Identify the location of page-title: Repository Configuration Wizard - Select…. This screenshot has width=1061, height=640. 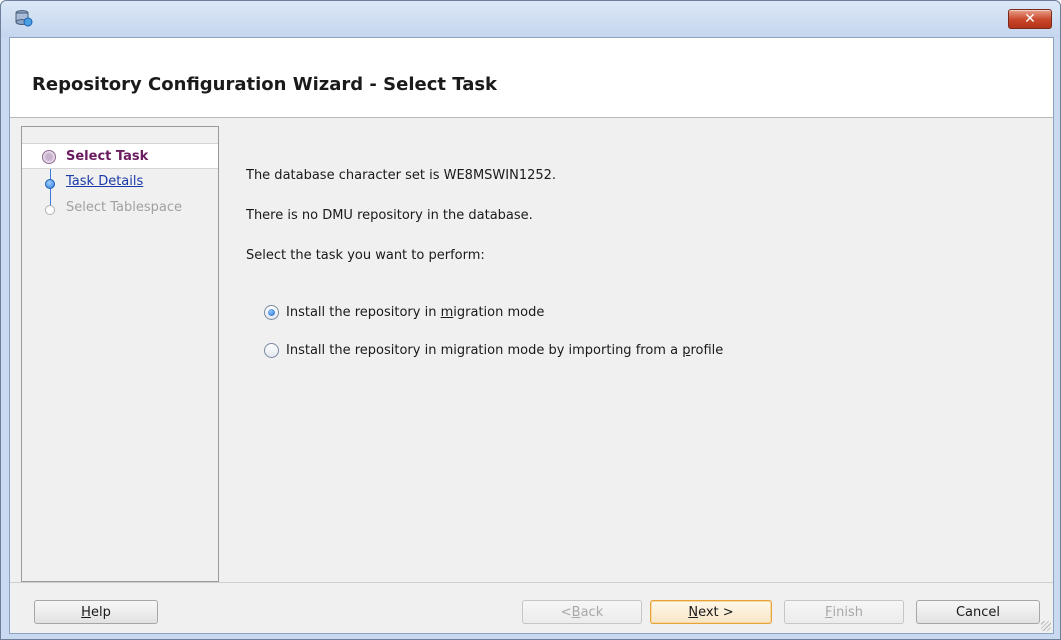
(265, 84).